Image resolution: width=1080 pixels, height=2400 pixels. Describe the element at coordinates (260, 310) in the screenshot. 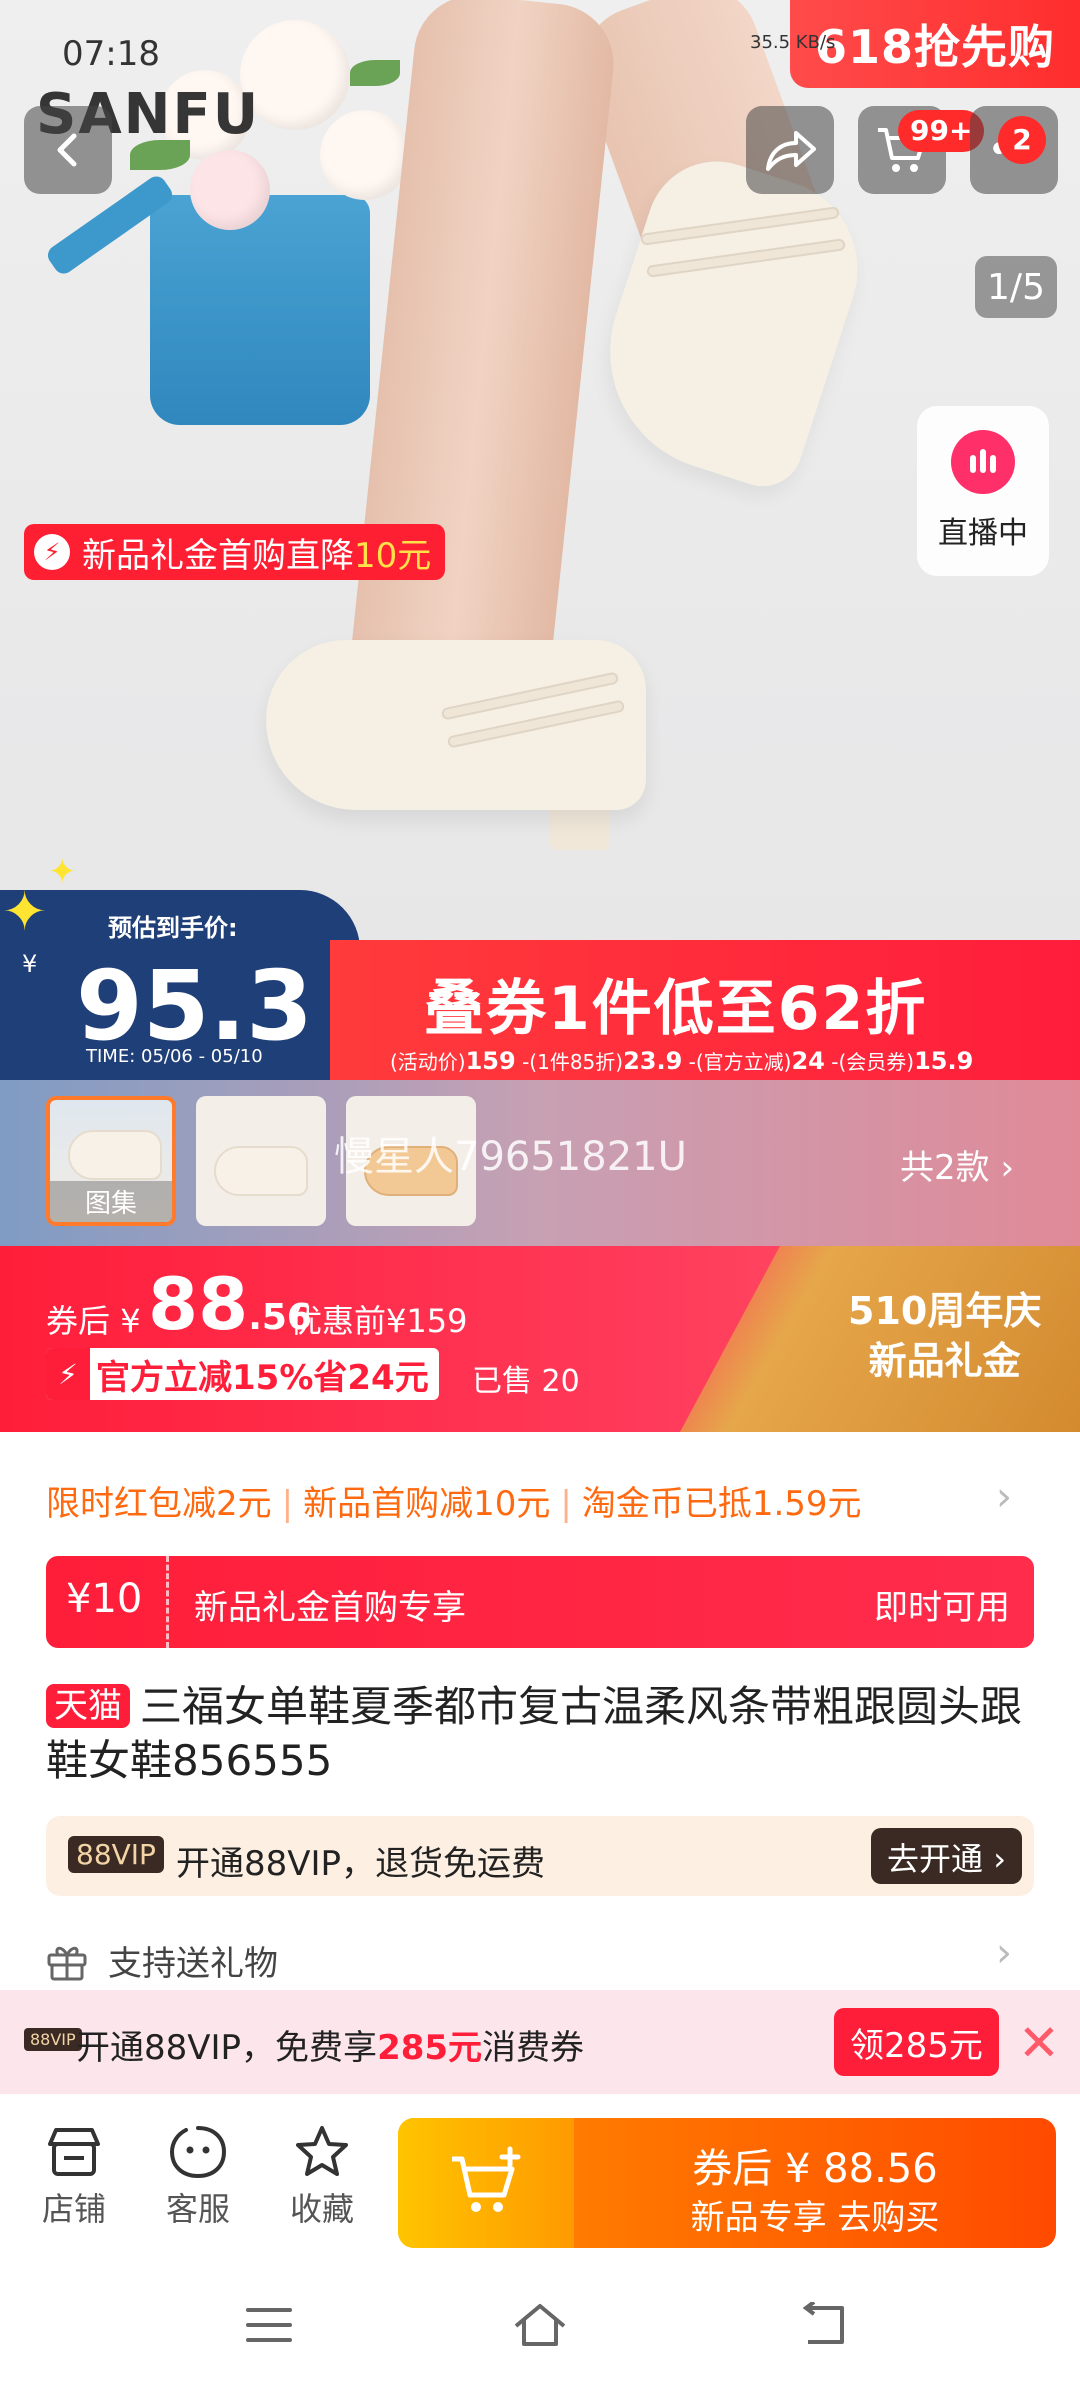

I see `watering-can-decoration` at that location.